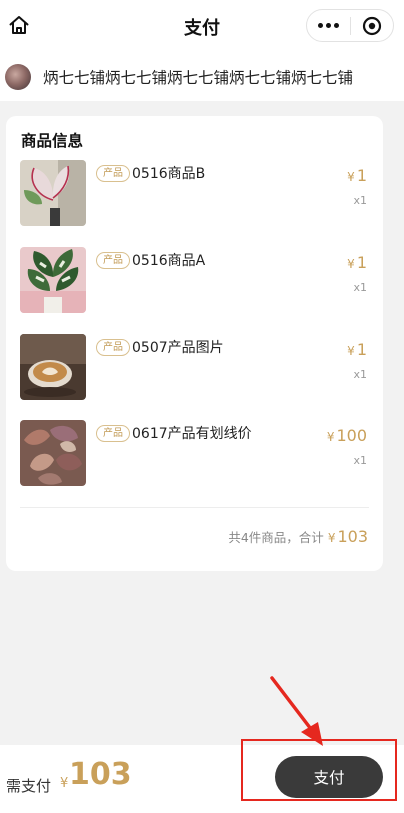 The image size is (404, 813). Describe the element at coordinates (319, 770) in the screenshot. I see `annotation-highlight-box` at that location.